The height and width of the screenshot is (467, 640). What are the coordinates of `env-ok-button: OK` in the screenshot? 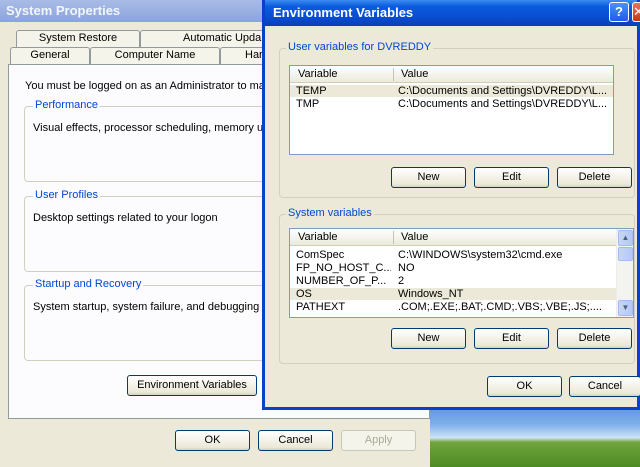 It's located at (524, 386).